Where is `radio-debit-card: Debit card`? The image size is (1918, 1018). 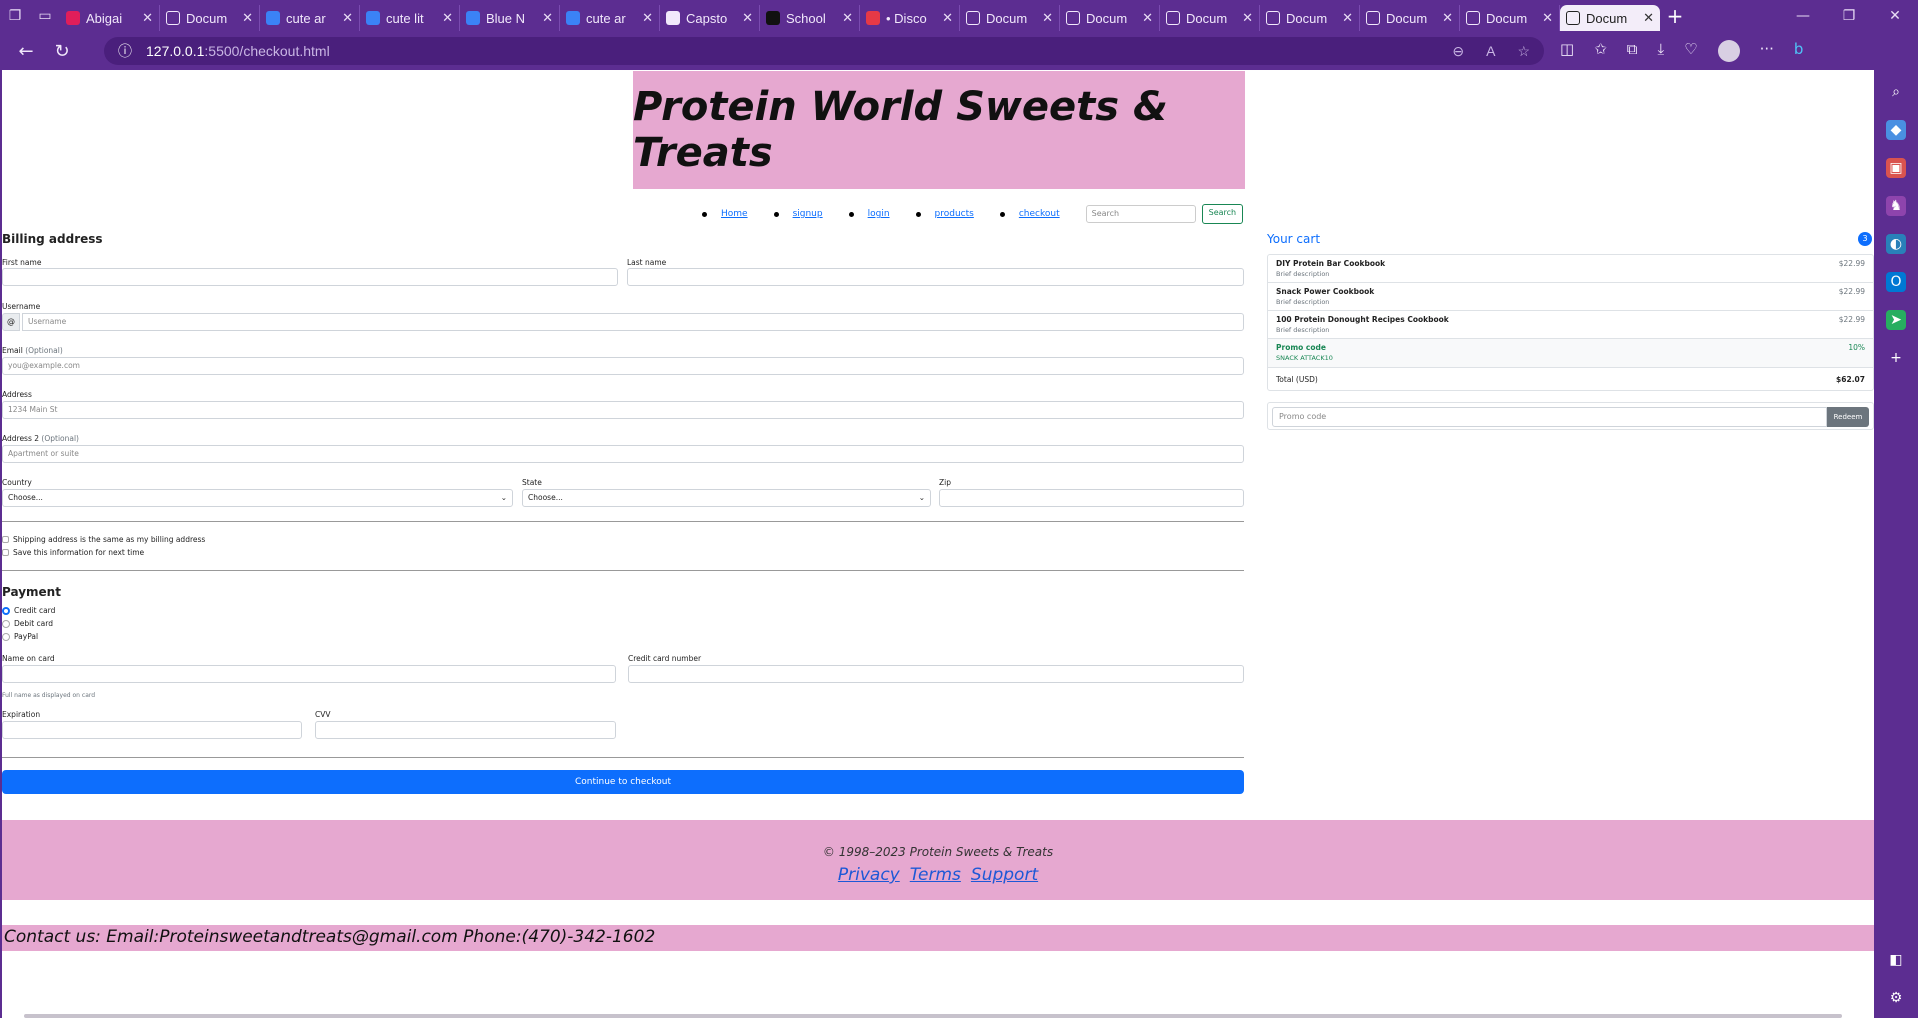
radio-debit-card: Debit card is located at coordinates (27, 623).